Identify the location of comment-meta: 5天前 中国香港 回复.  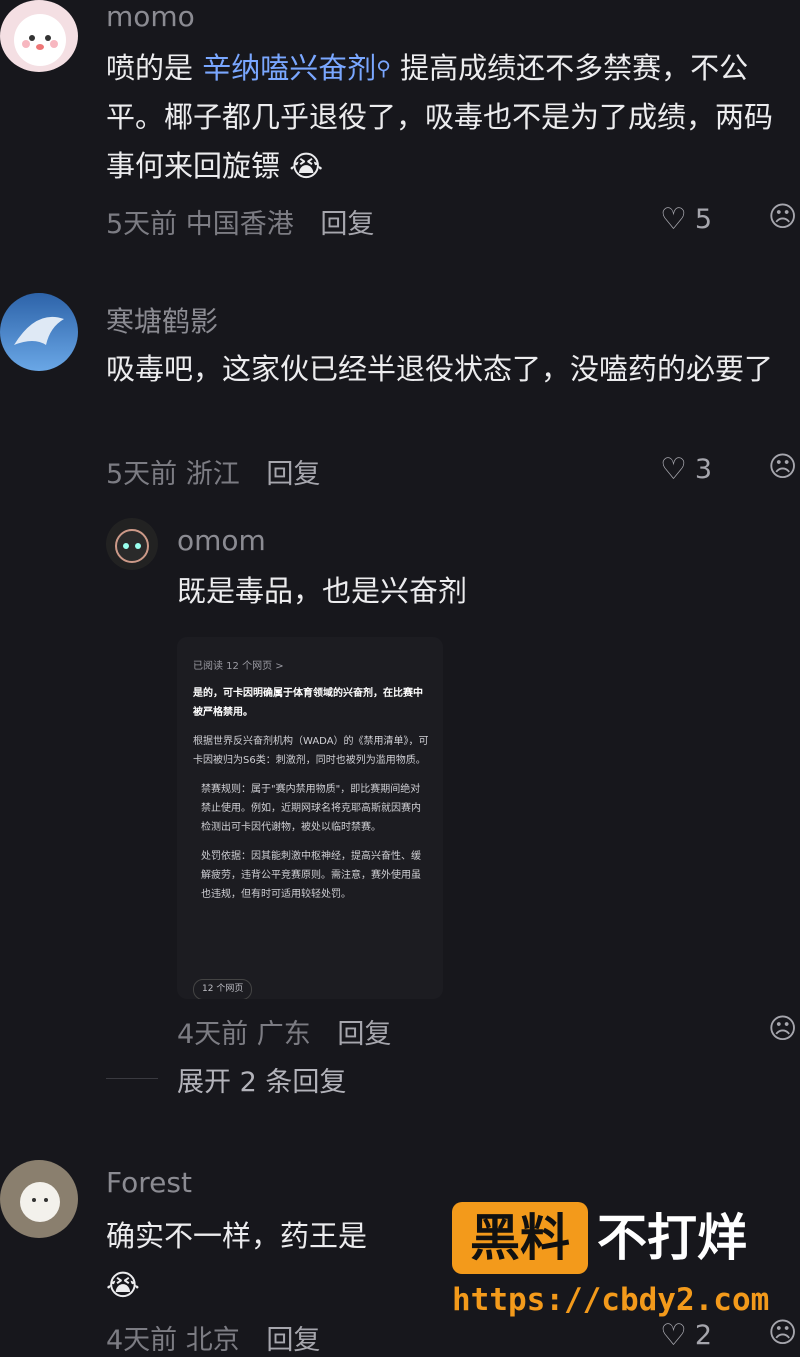
(240, 221).